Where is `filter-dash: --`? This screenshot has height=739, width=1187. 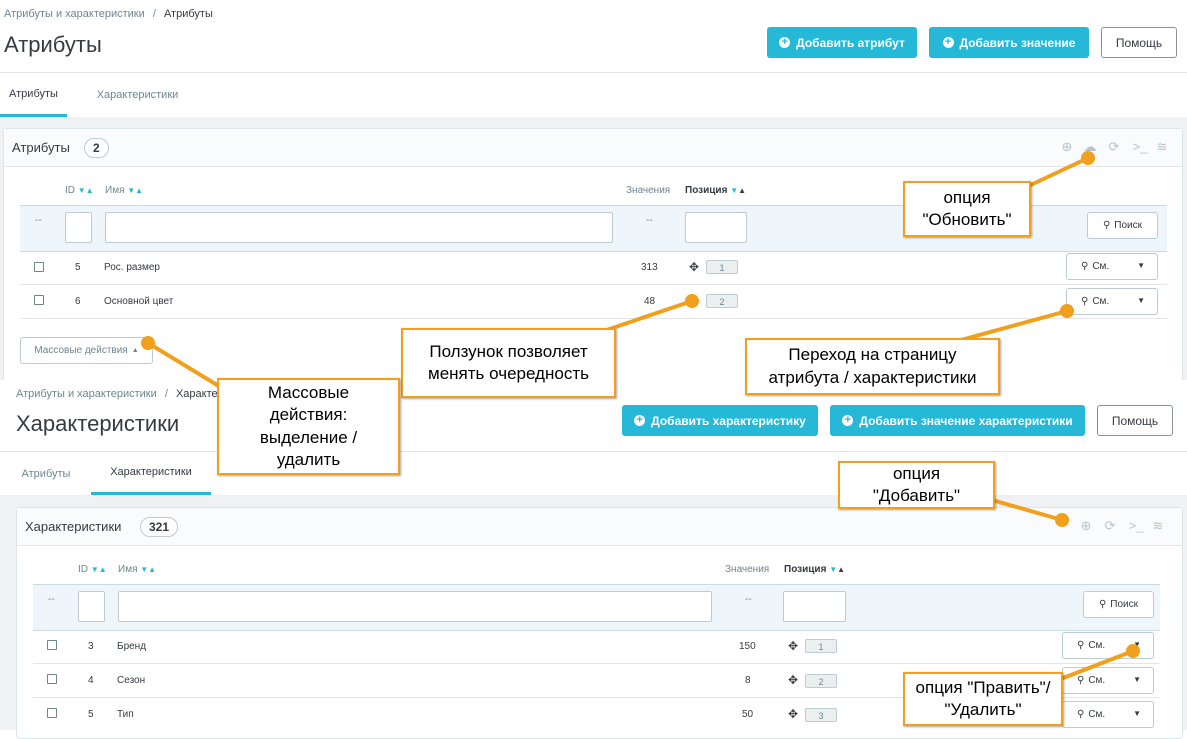 filter-dash: -- is located at coordinates (51, 599).